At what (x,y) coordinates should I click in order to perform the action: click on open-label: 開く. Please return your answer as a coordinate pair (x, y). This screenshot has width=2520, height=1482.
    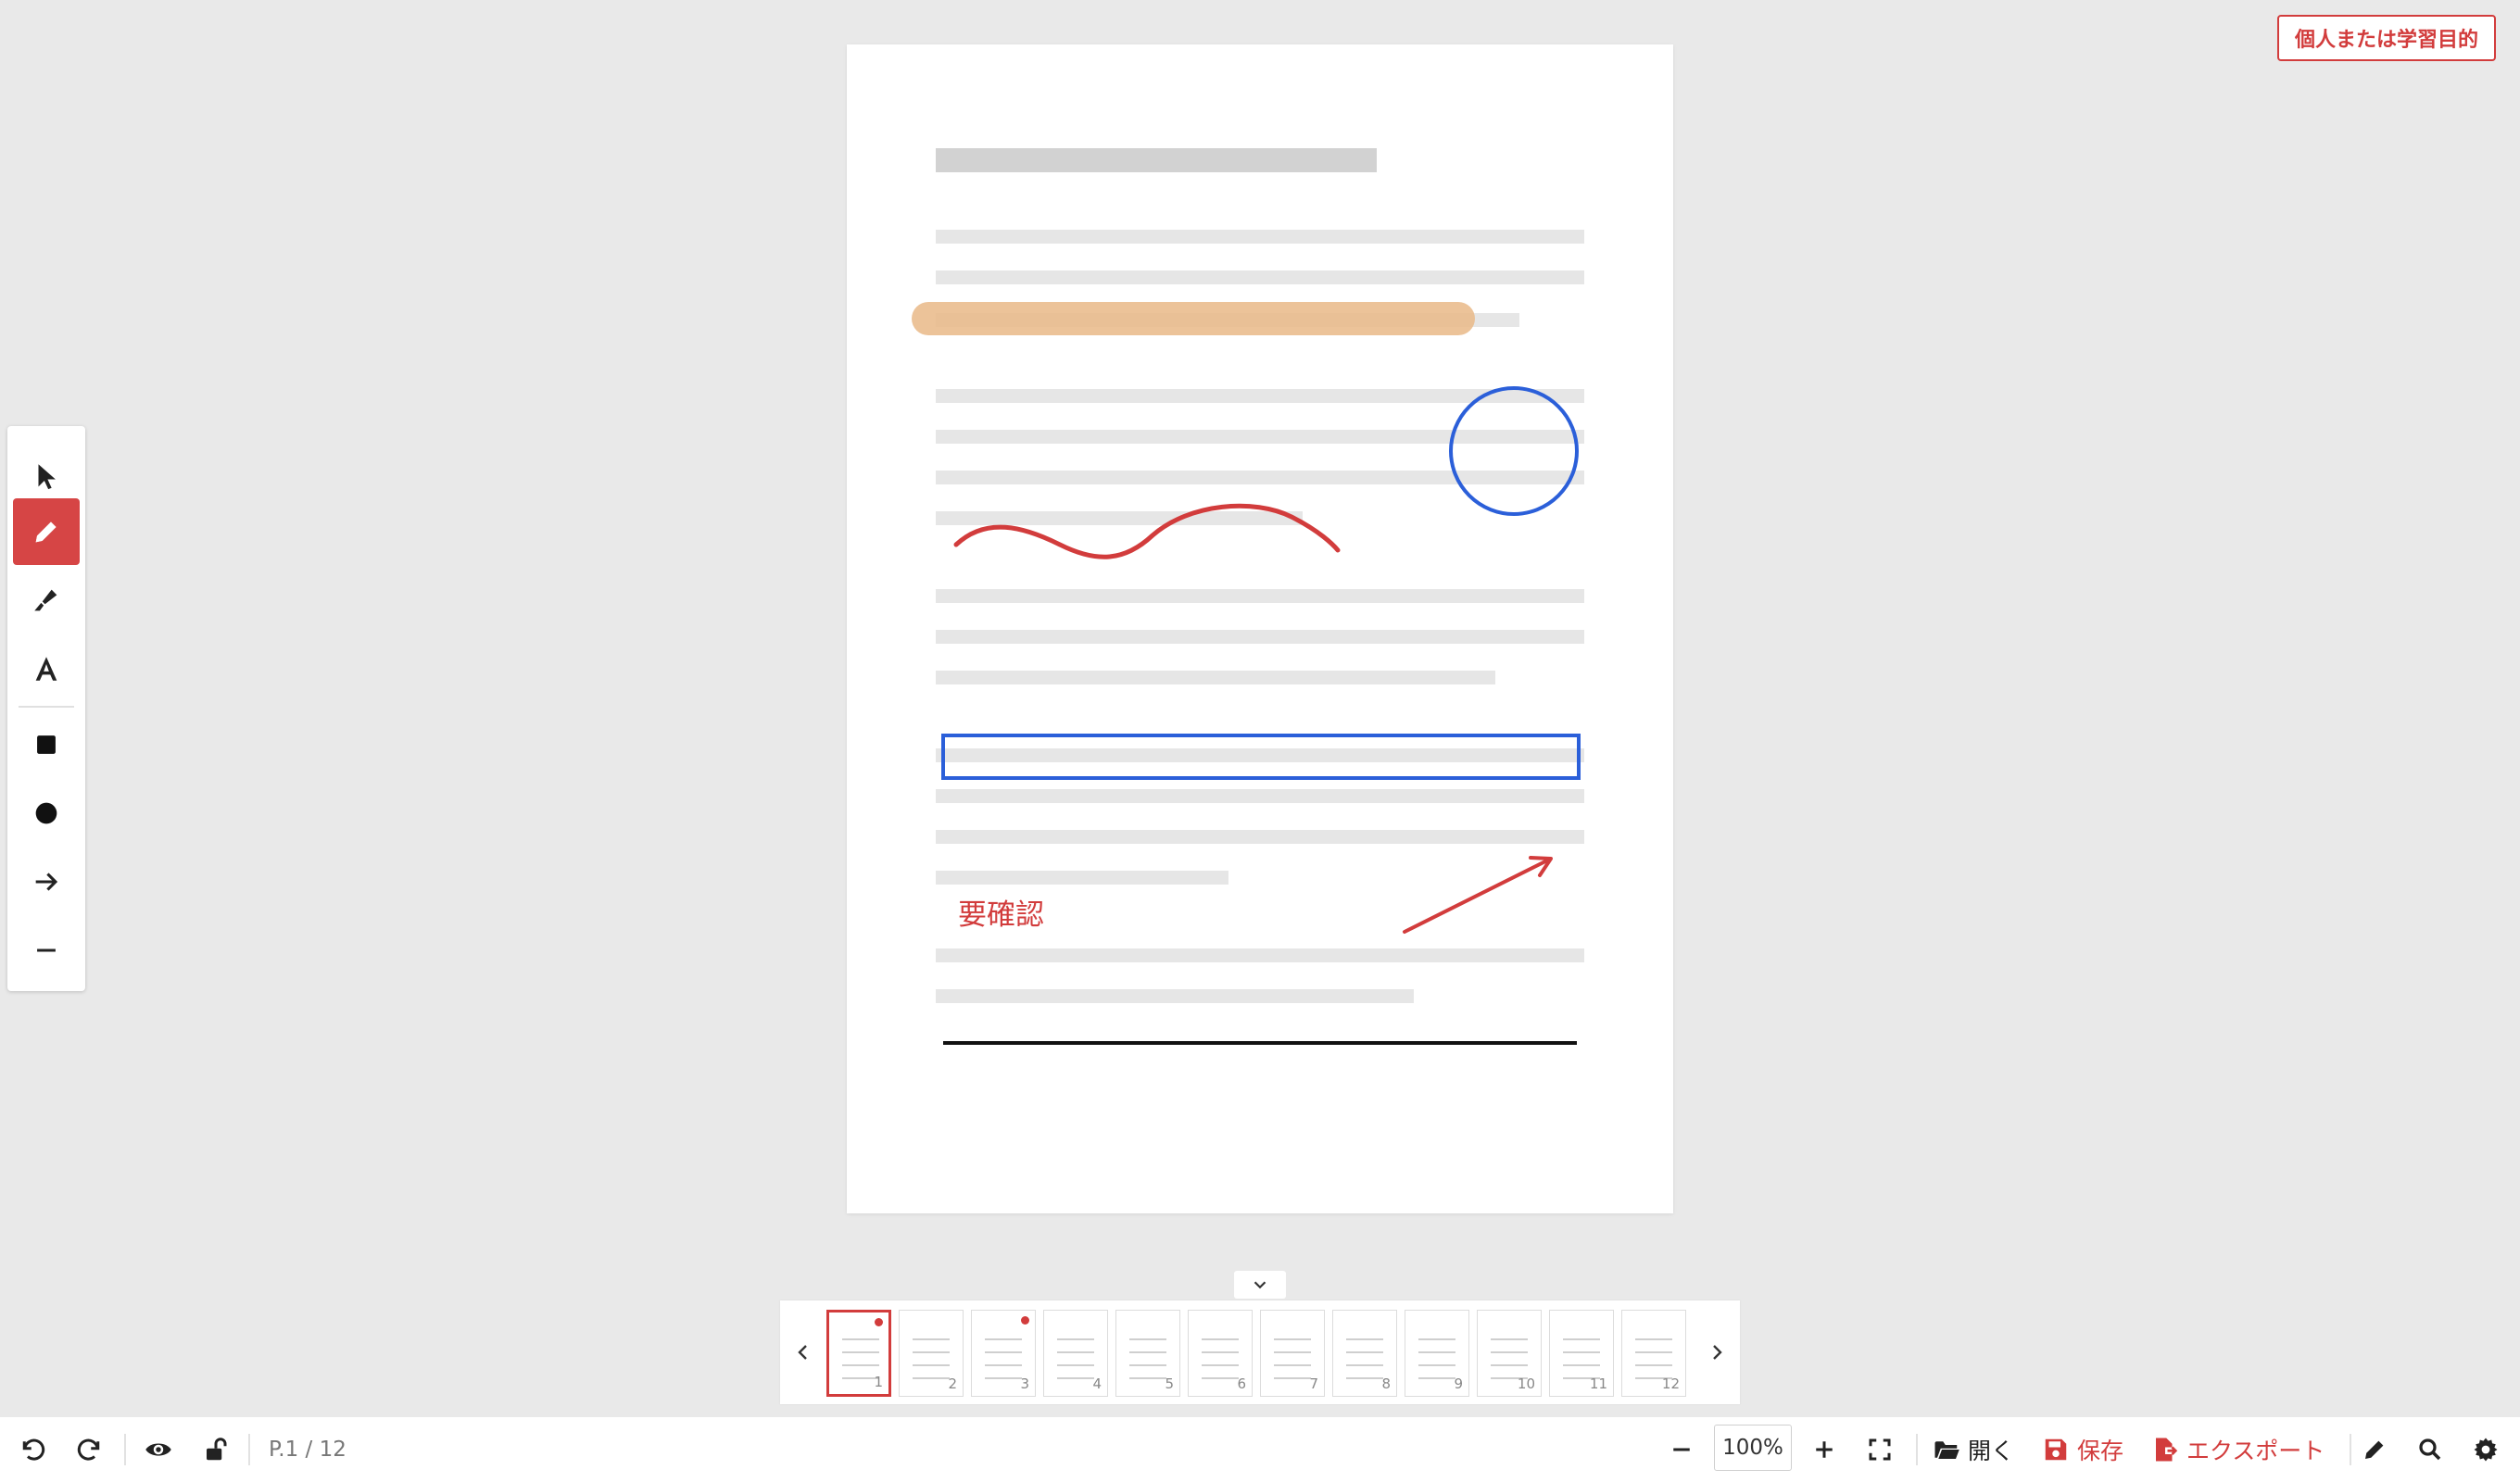
    Looking at the image, I should click on (1992, 1451).